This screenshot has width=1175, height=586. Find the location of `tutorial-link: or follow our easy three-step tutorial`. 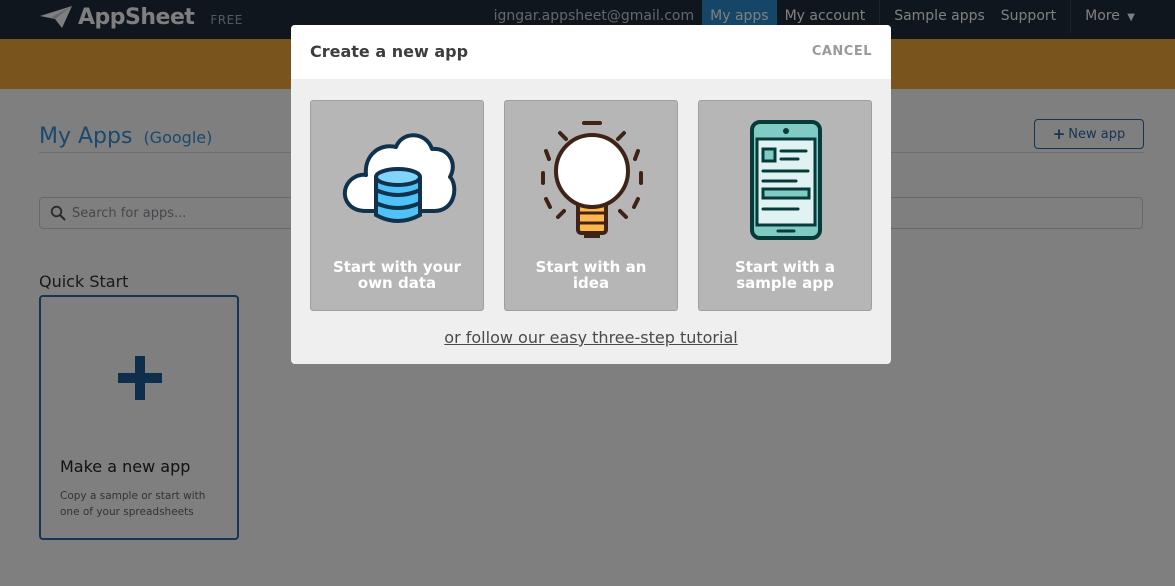

tutorial-link: or follow our easy three-step tutorial is located at coordinates (591, 337).